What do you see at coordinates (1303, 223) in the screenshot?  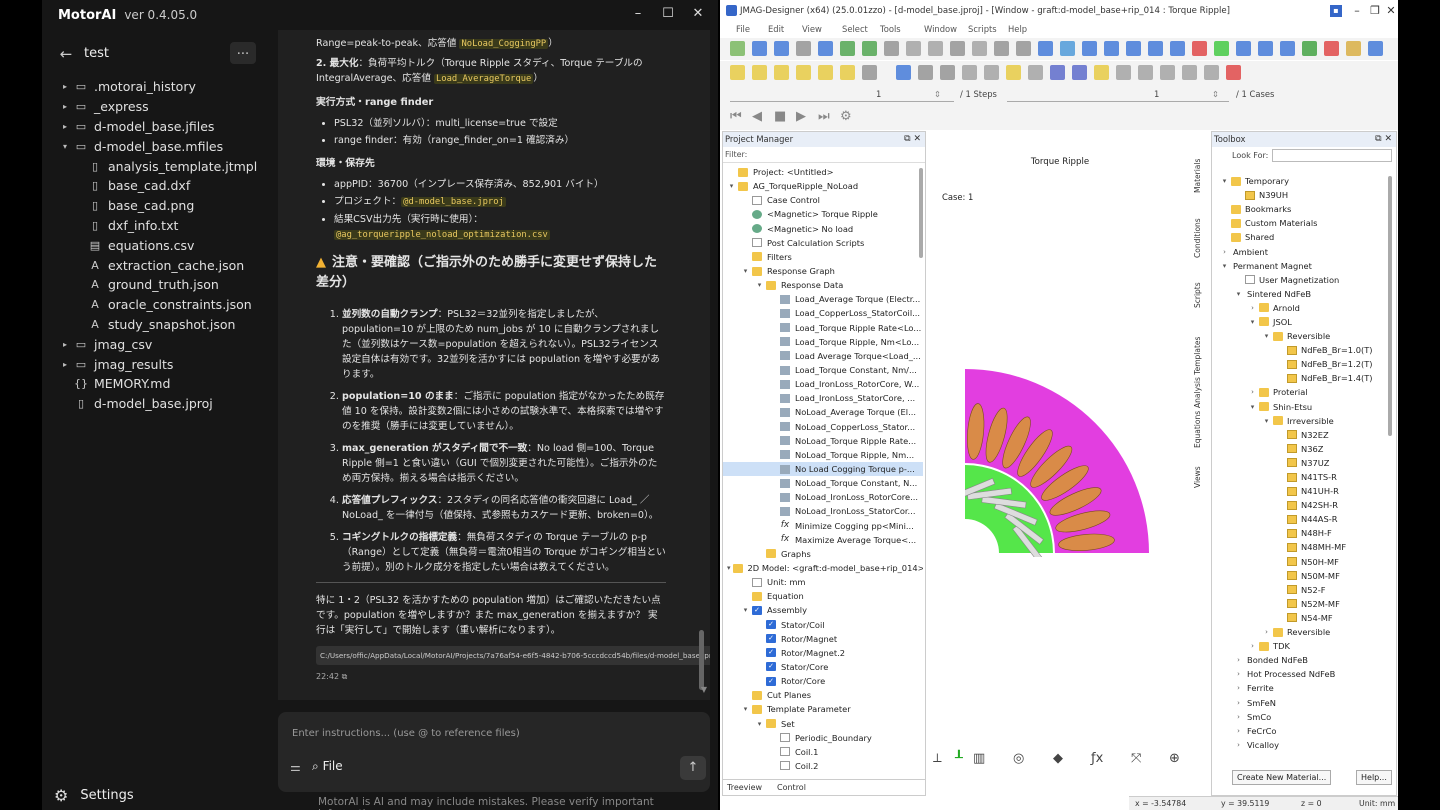 I see `tree-item: Custom Materials` at bounding box center [1303, 223].